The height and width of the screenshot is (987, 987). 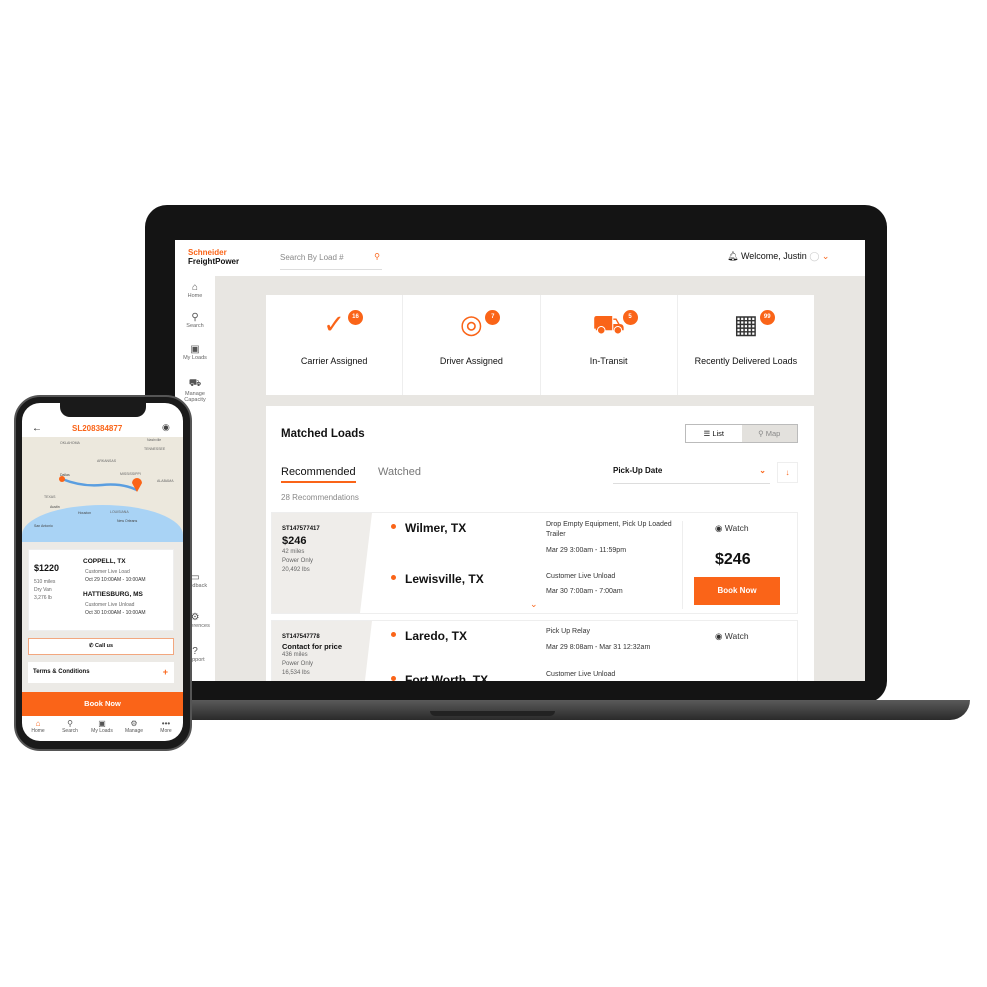 I want to click on origin-dot-icon, so click(x=393, y=526).